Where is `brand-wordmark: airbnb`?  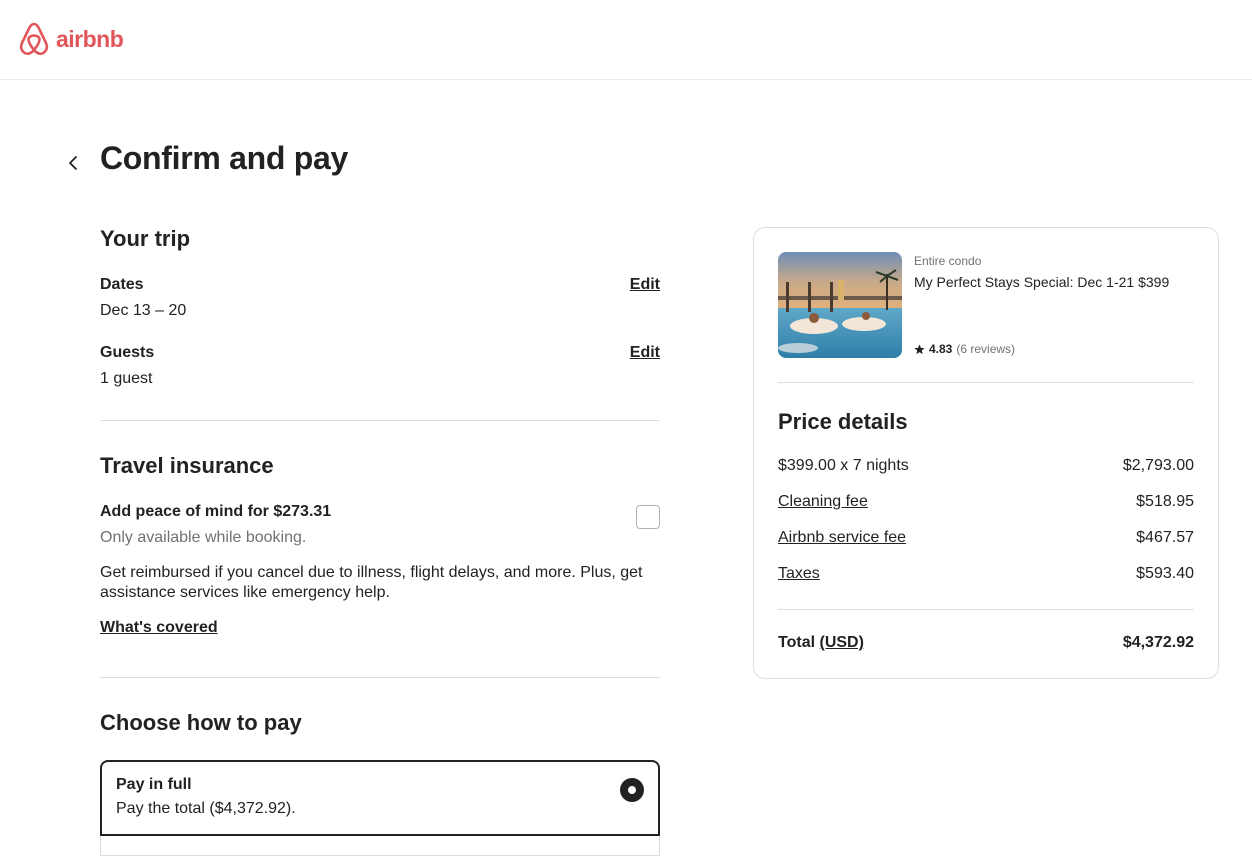 brand-wordmark: airbnb is located at coordinates (90, 38).